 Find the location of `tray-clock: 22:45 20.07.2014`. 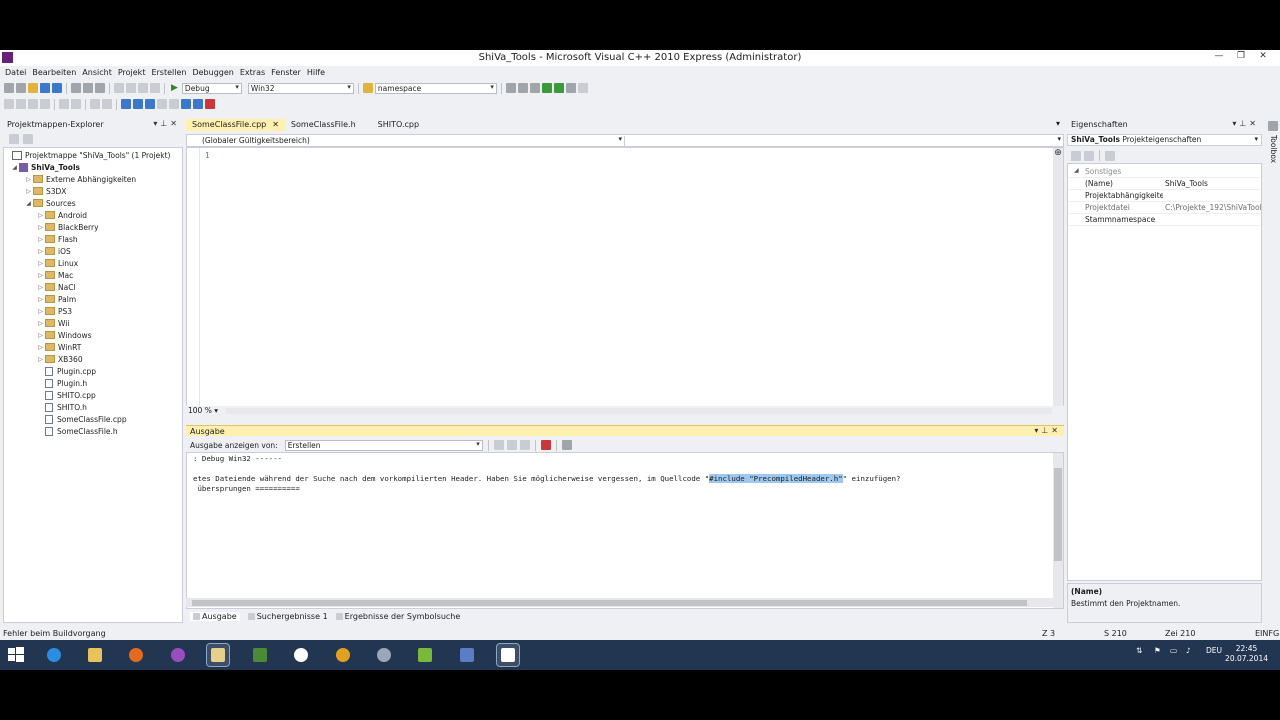

tray-clock: 22:45 20.07.2014 is located at coordinates (1246, 654).